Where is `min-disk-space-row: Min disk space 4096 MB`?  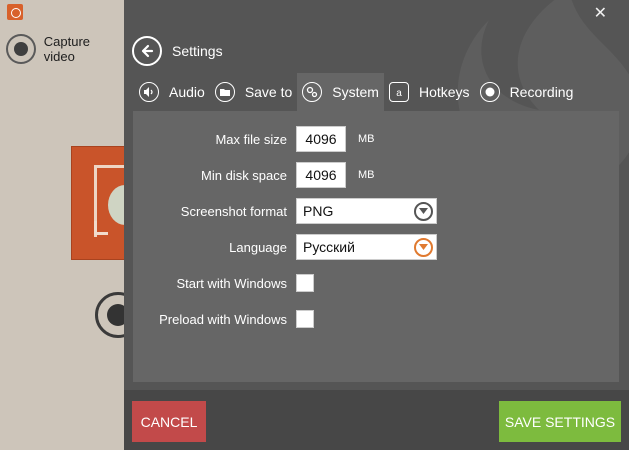 min-disk-space-row: Min disk space 4096 MB is located at coordinates (376, 175).